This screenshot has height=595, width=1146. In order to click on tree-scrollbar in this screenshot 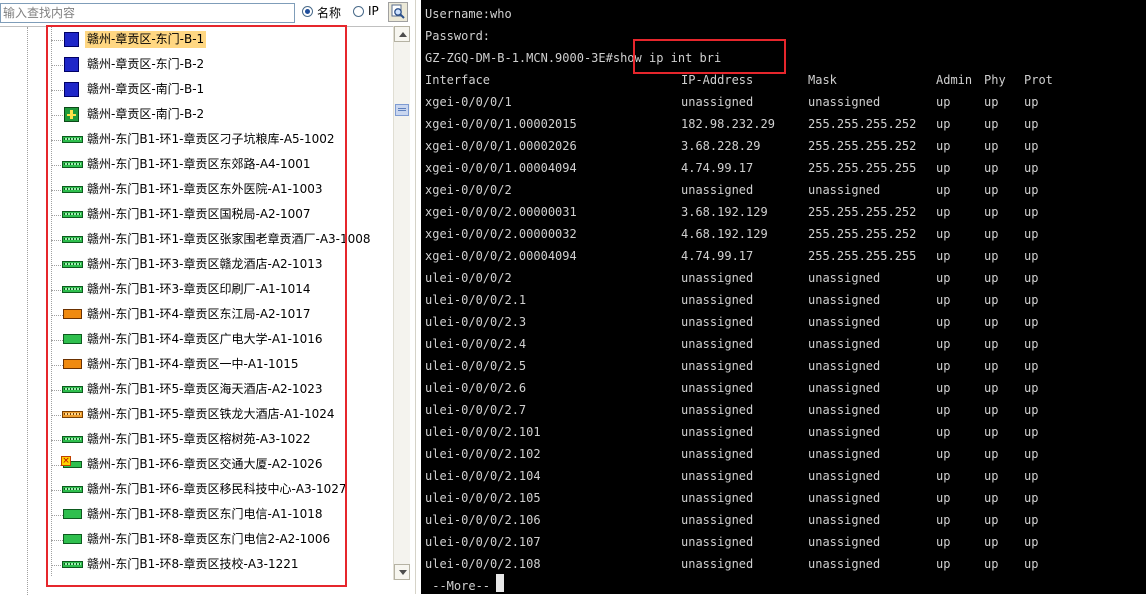, I will do `click(401, 303)`.